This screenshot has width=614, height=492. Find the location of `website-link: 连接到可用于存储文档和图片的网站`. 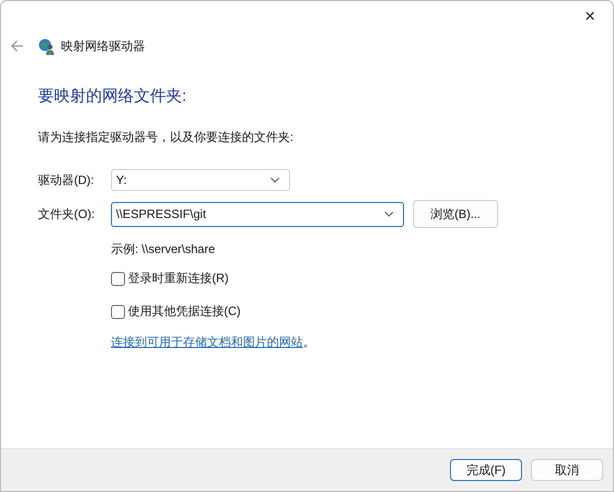

website-link: 连接到可用于存储文档和图片的网站 is located at coordinates (207, 342).